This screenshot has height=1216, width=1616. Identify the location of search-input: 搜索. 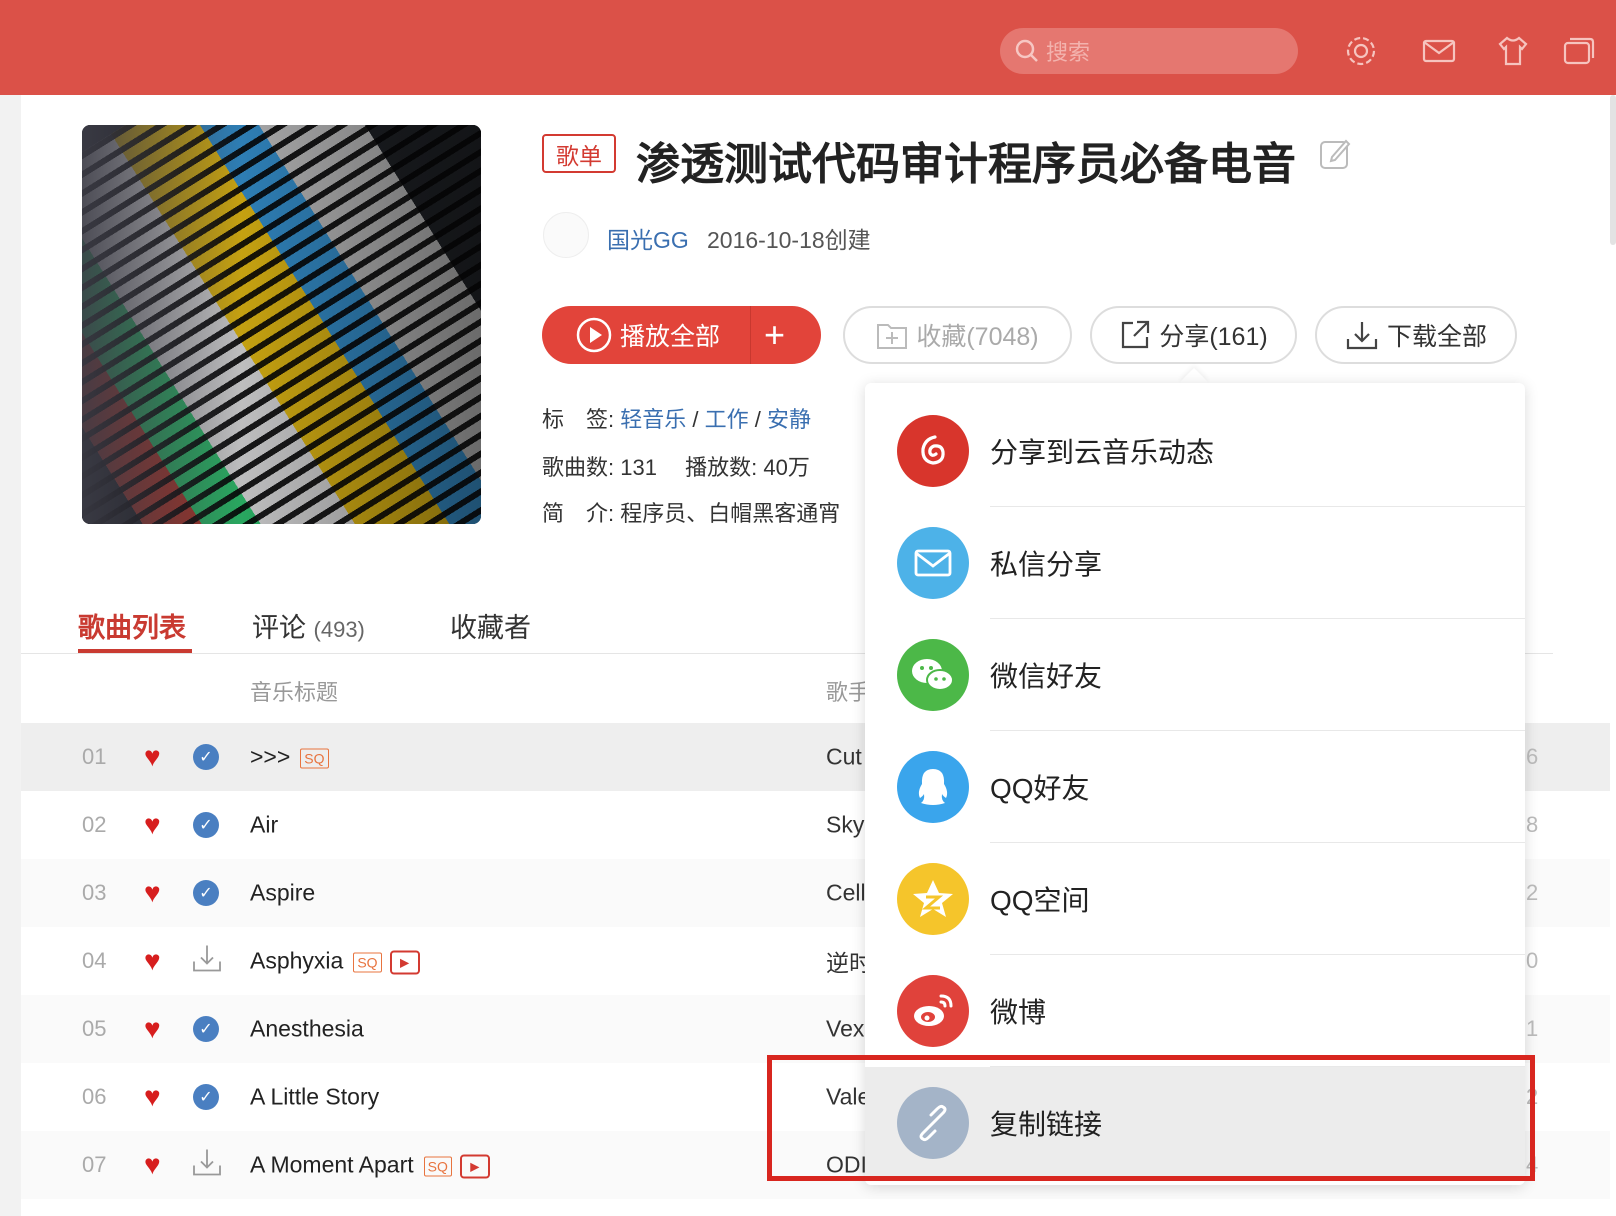
(1149, 51).